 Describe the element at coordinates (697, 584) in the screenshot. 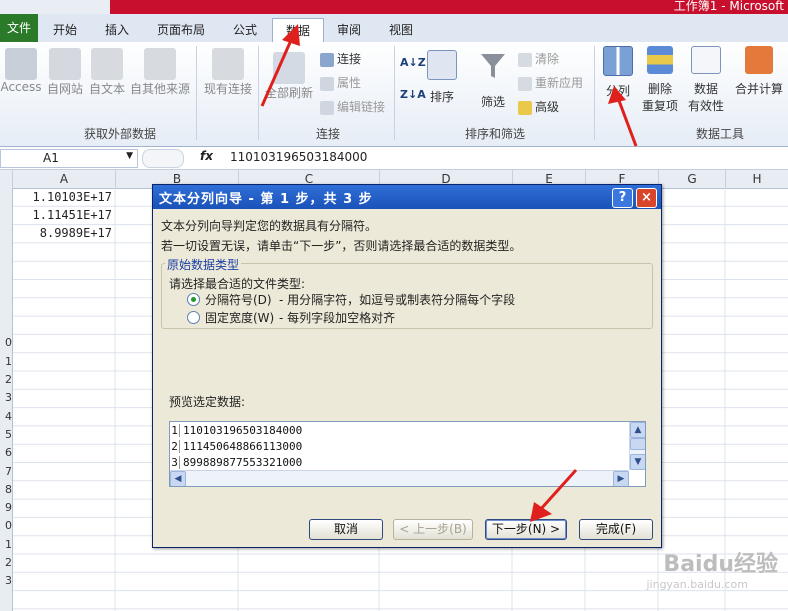

I see `watermark-url: jingyan.baidu.com` at that location.